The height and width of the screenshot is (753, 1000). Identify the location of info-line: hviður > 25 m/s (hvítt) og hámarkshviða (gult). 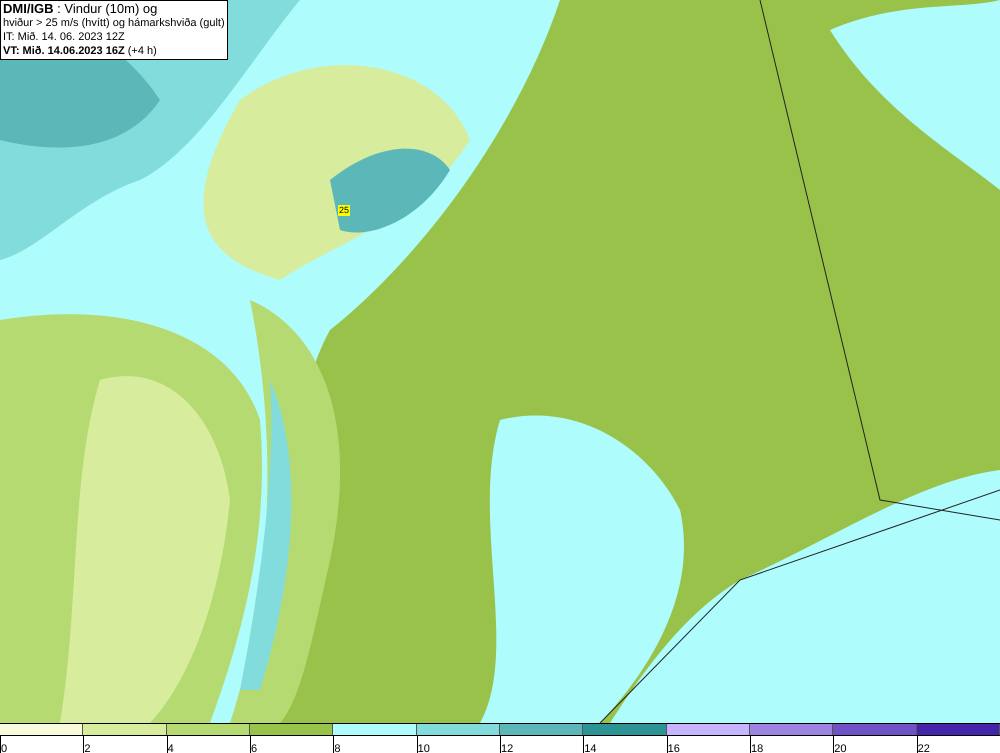
(114, 23).